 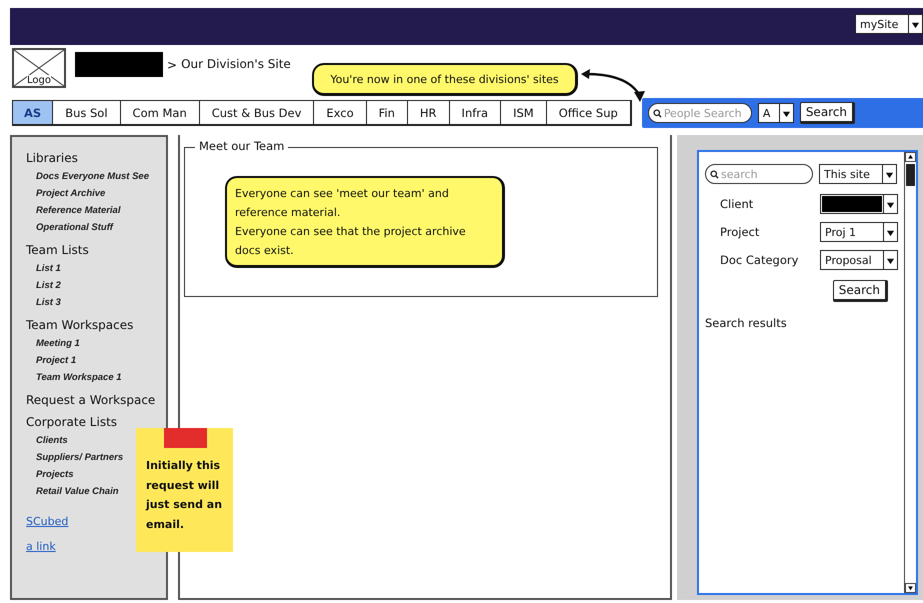 I want to click on dropdown: mySite, so click(x=889, y=24).